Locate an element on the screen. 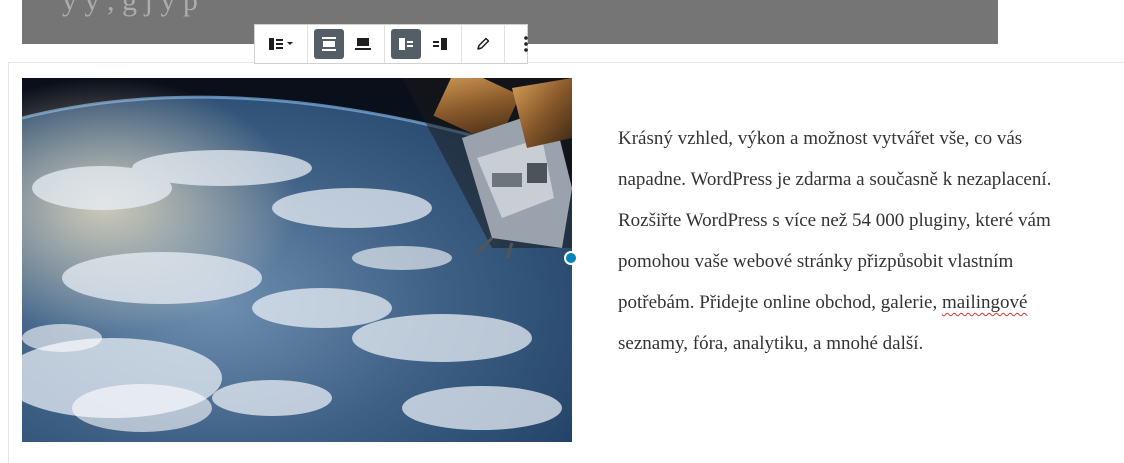 The image size is (1124, 463). wide-width-button is located at coordinates (329, 44).